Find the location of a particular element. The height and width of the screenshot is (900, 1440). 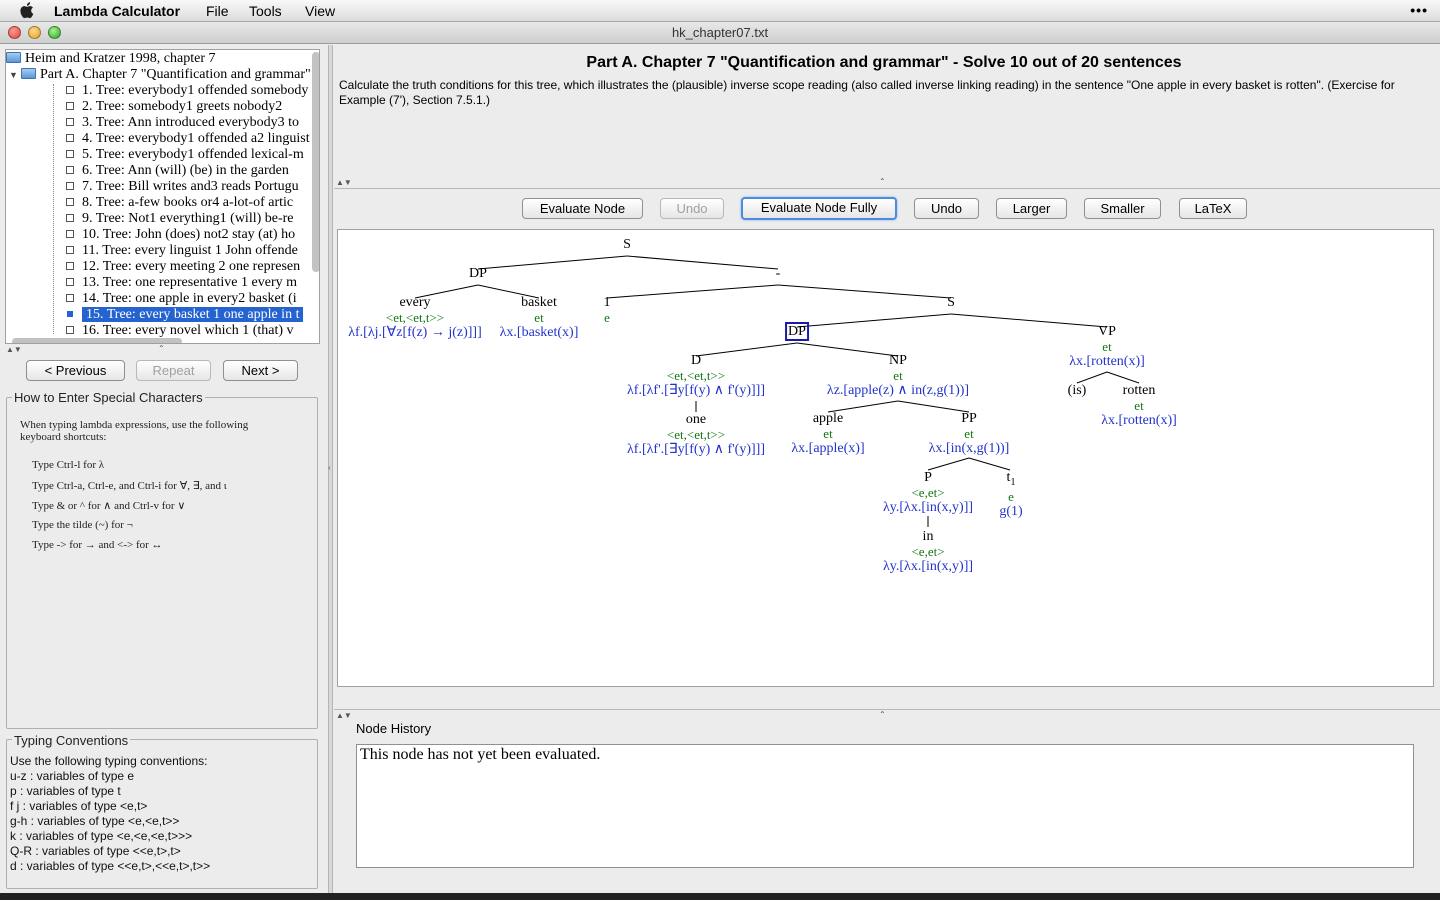

undo-button: Undo is located at coordinates (946, 208).